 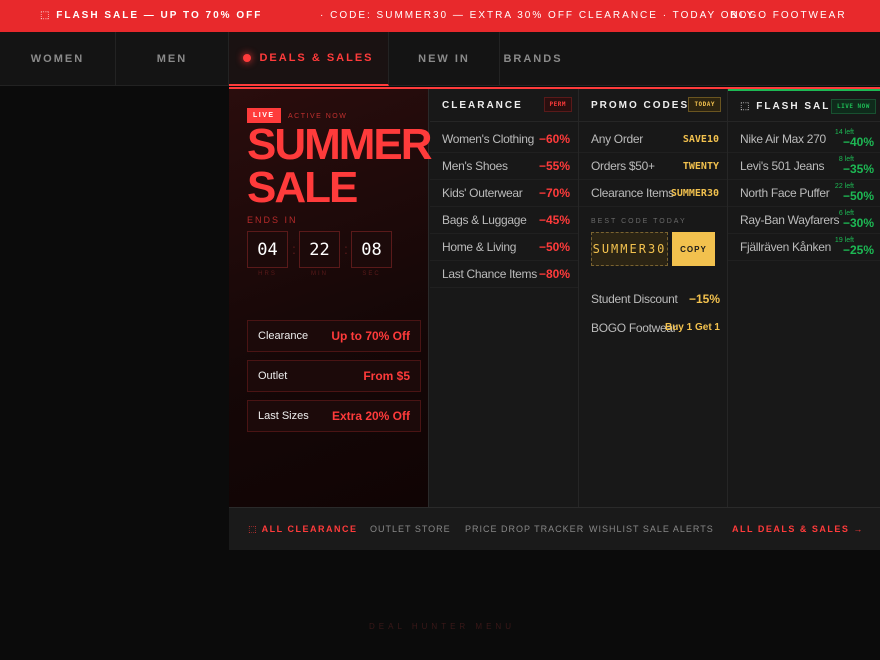 I want to click on item-name: Home & Living, so click(x=479, y=247).